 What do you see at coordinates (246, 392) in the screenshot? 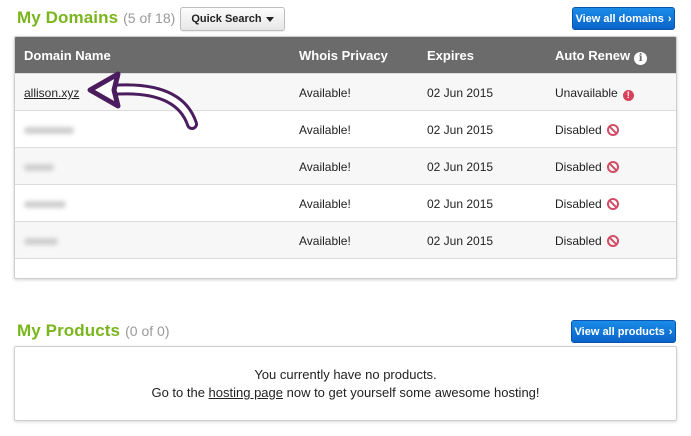
I see `hosting-page-link: hosting page` at bounding box center [246, 392].